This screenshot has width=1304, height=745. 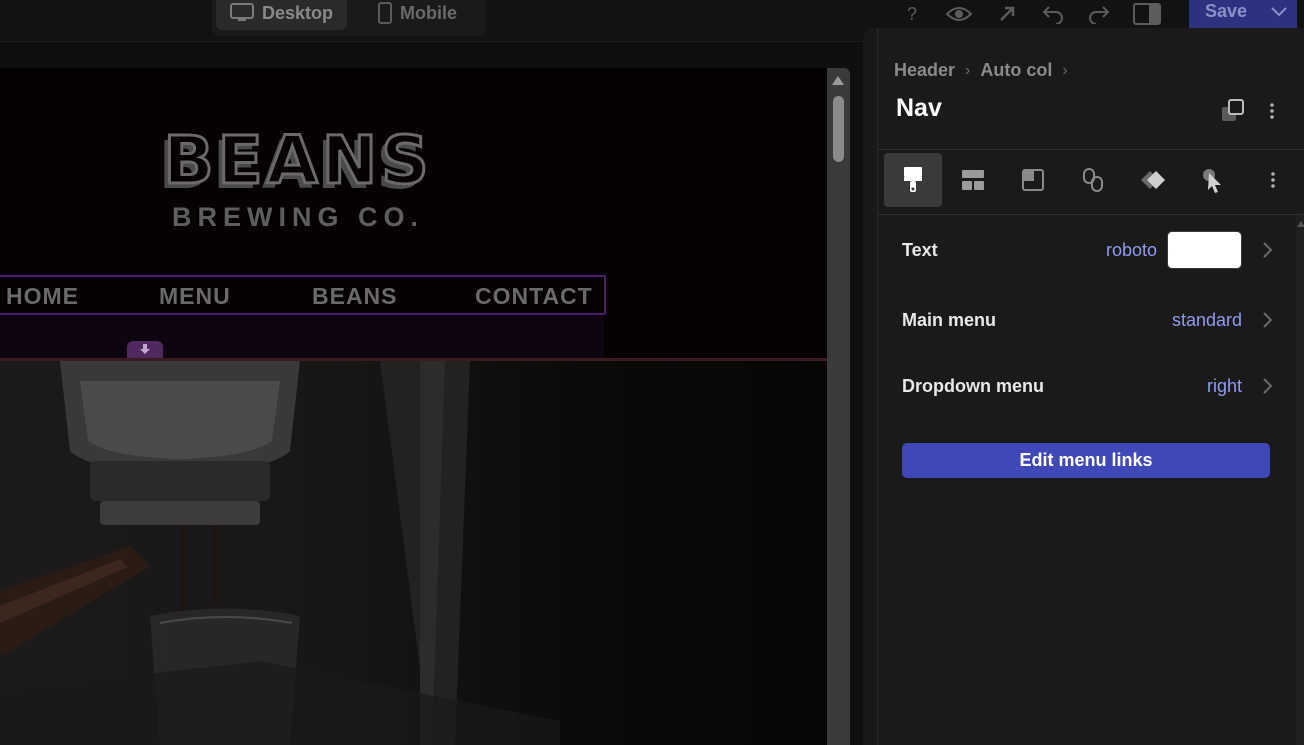 I want to click on save-button: Save, so click(x=1227, y=11).